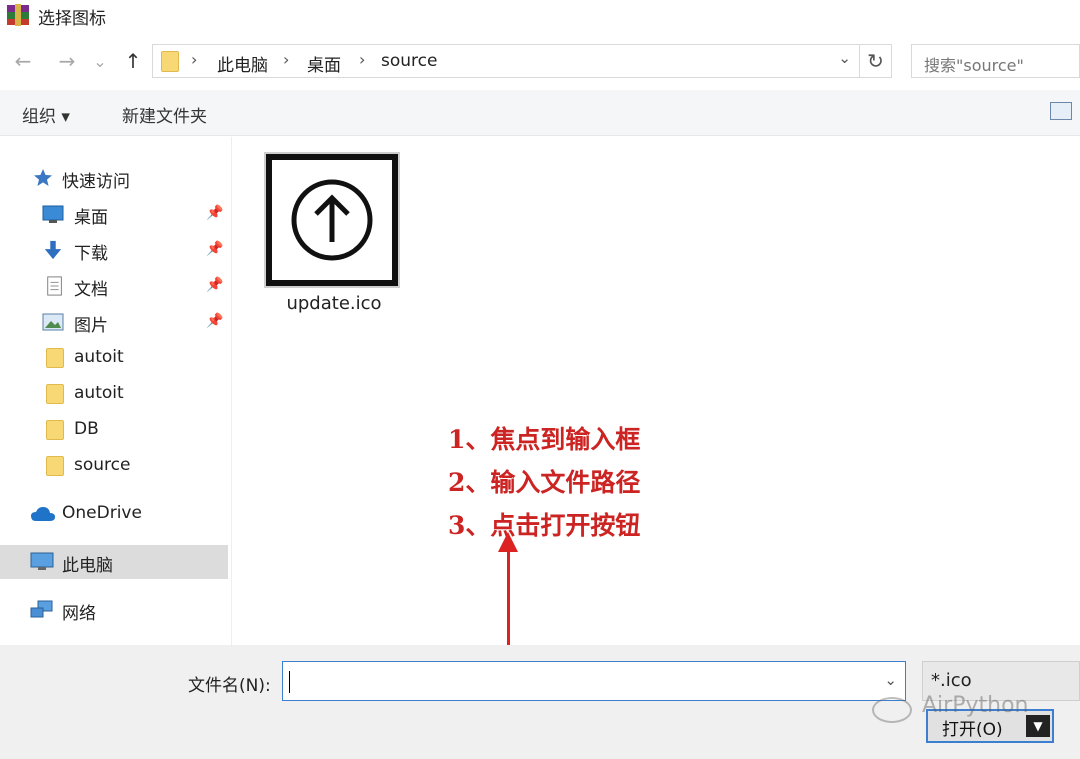  I want to click on sidebar-item-downloads: 下载 📌, so click(114, 250).